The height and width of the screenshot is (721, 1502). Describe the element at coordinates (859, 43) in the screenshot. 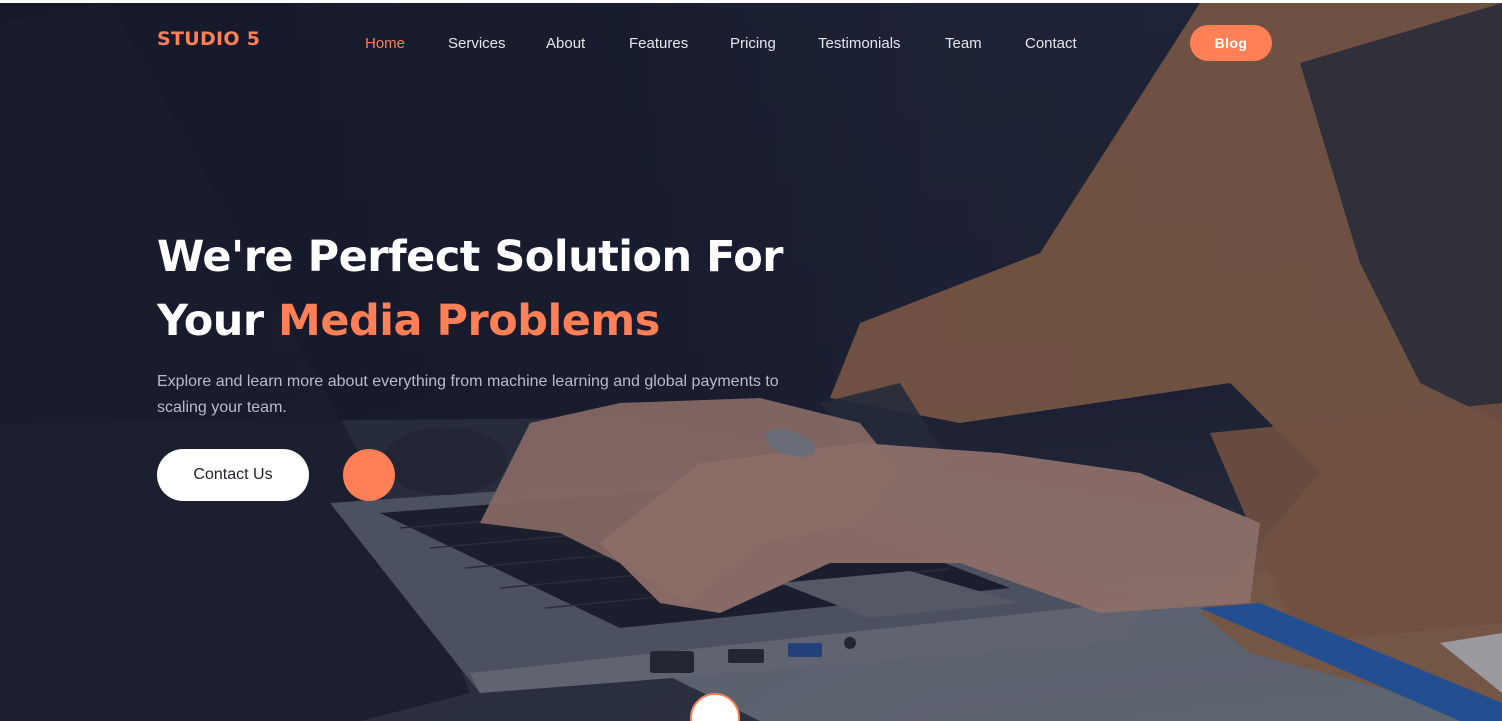

I see `nav-link-testimonials: Testimonials` at that location.